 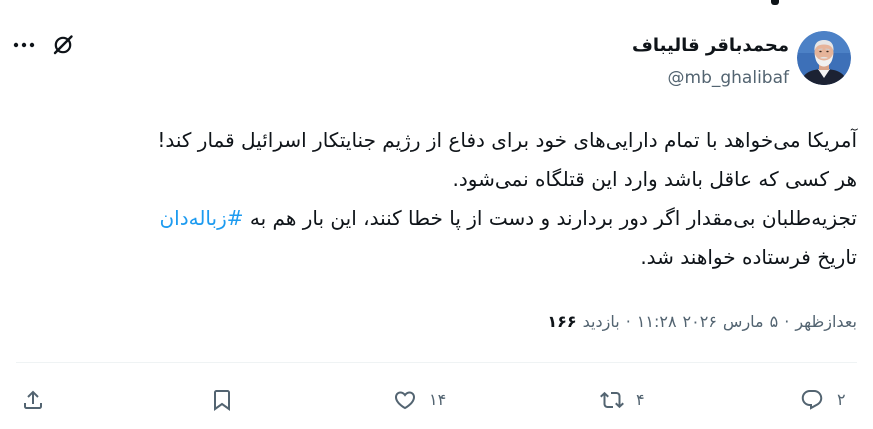 I want to click on bookmark-button, so click(x=222, y=400).